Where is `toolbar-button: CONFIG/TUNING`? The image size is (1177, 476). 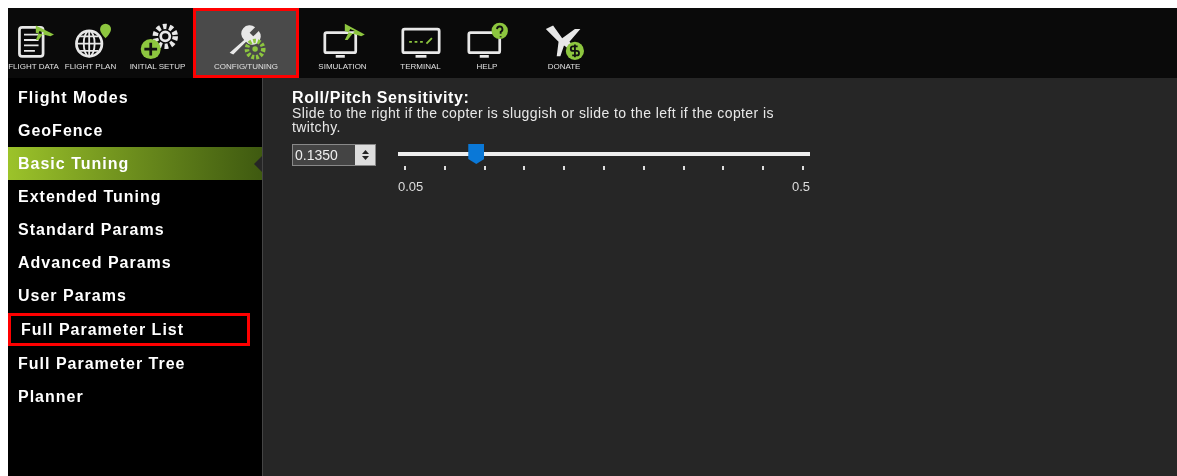 toolbar-button: CONFIG/TUNING is located at coordinates (246, 43).